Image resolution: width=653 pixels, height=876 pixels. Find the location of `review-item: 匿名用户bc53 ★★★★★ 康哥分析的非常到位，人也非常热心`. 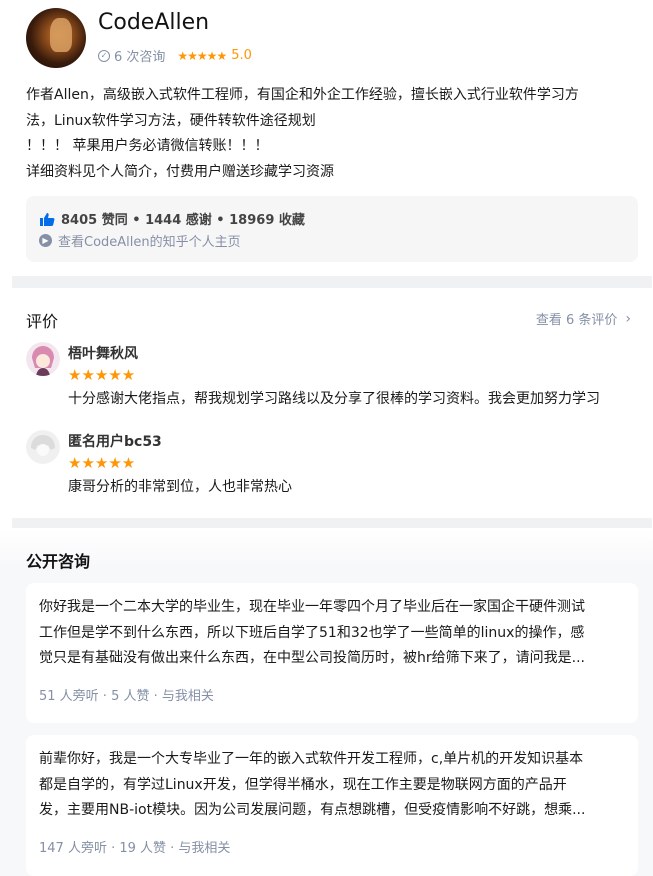

review-item: 匿名用户bc53 ★★★★★ 康哥分析的非常到位，人也非常热心 is located at coordinates (339, 470).